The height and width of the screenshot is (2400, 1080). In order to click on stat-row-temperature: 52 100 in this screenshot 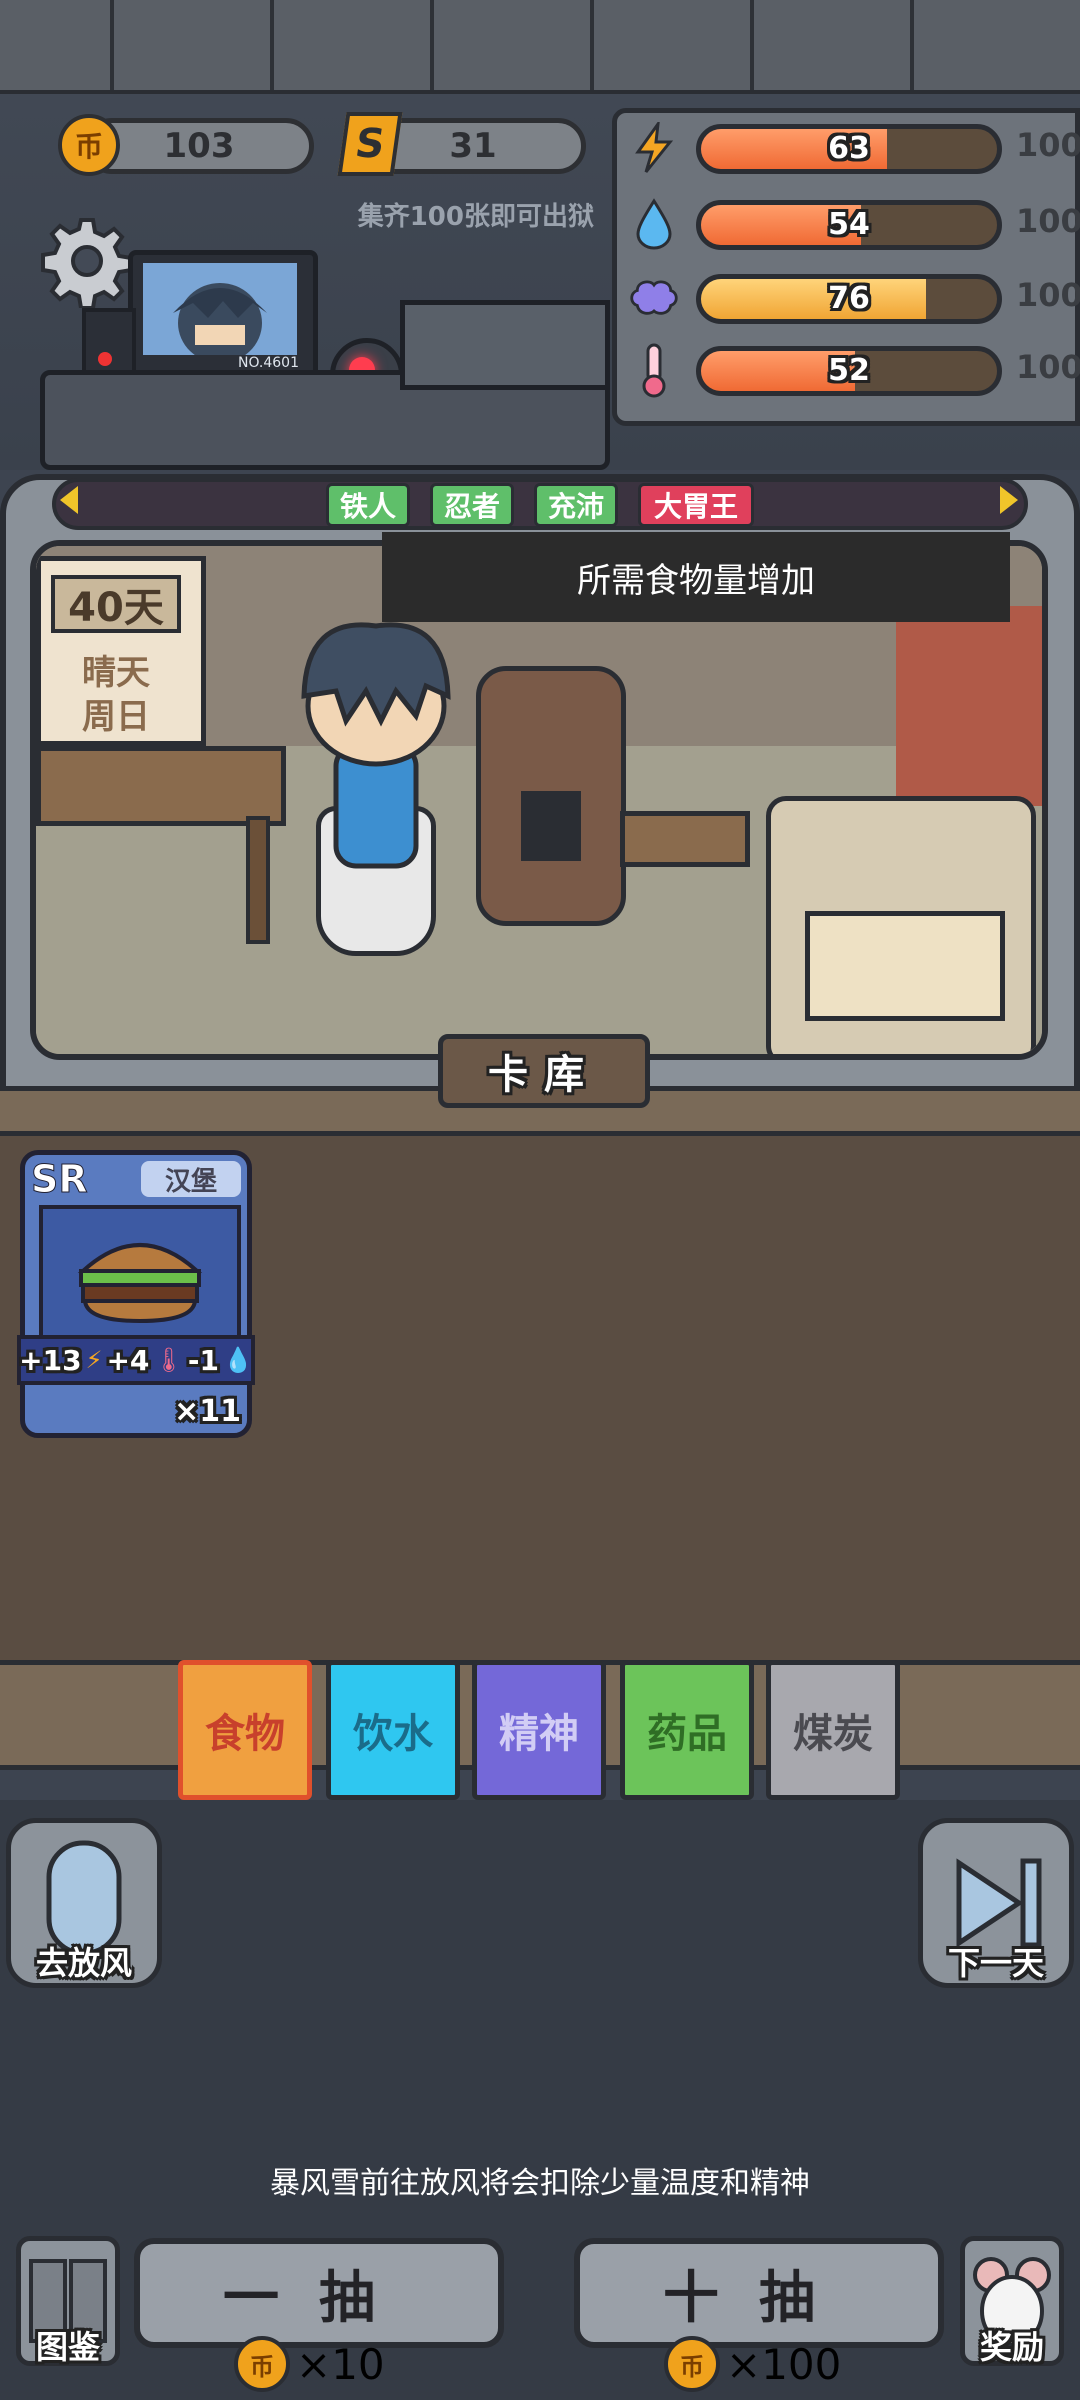, I will do `click(854, 370)`.